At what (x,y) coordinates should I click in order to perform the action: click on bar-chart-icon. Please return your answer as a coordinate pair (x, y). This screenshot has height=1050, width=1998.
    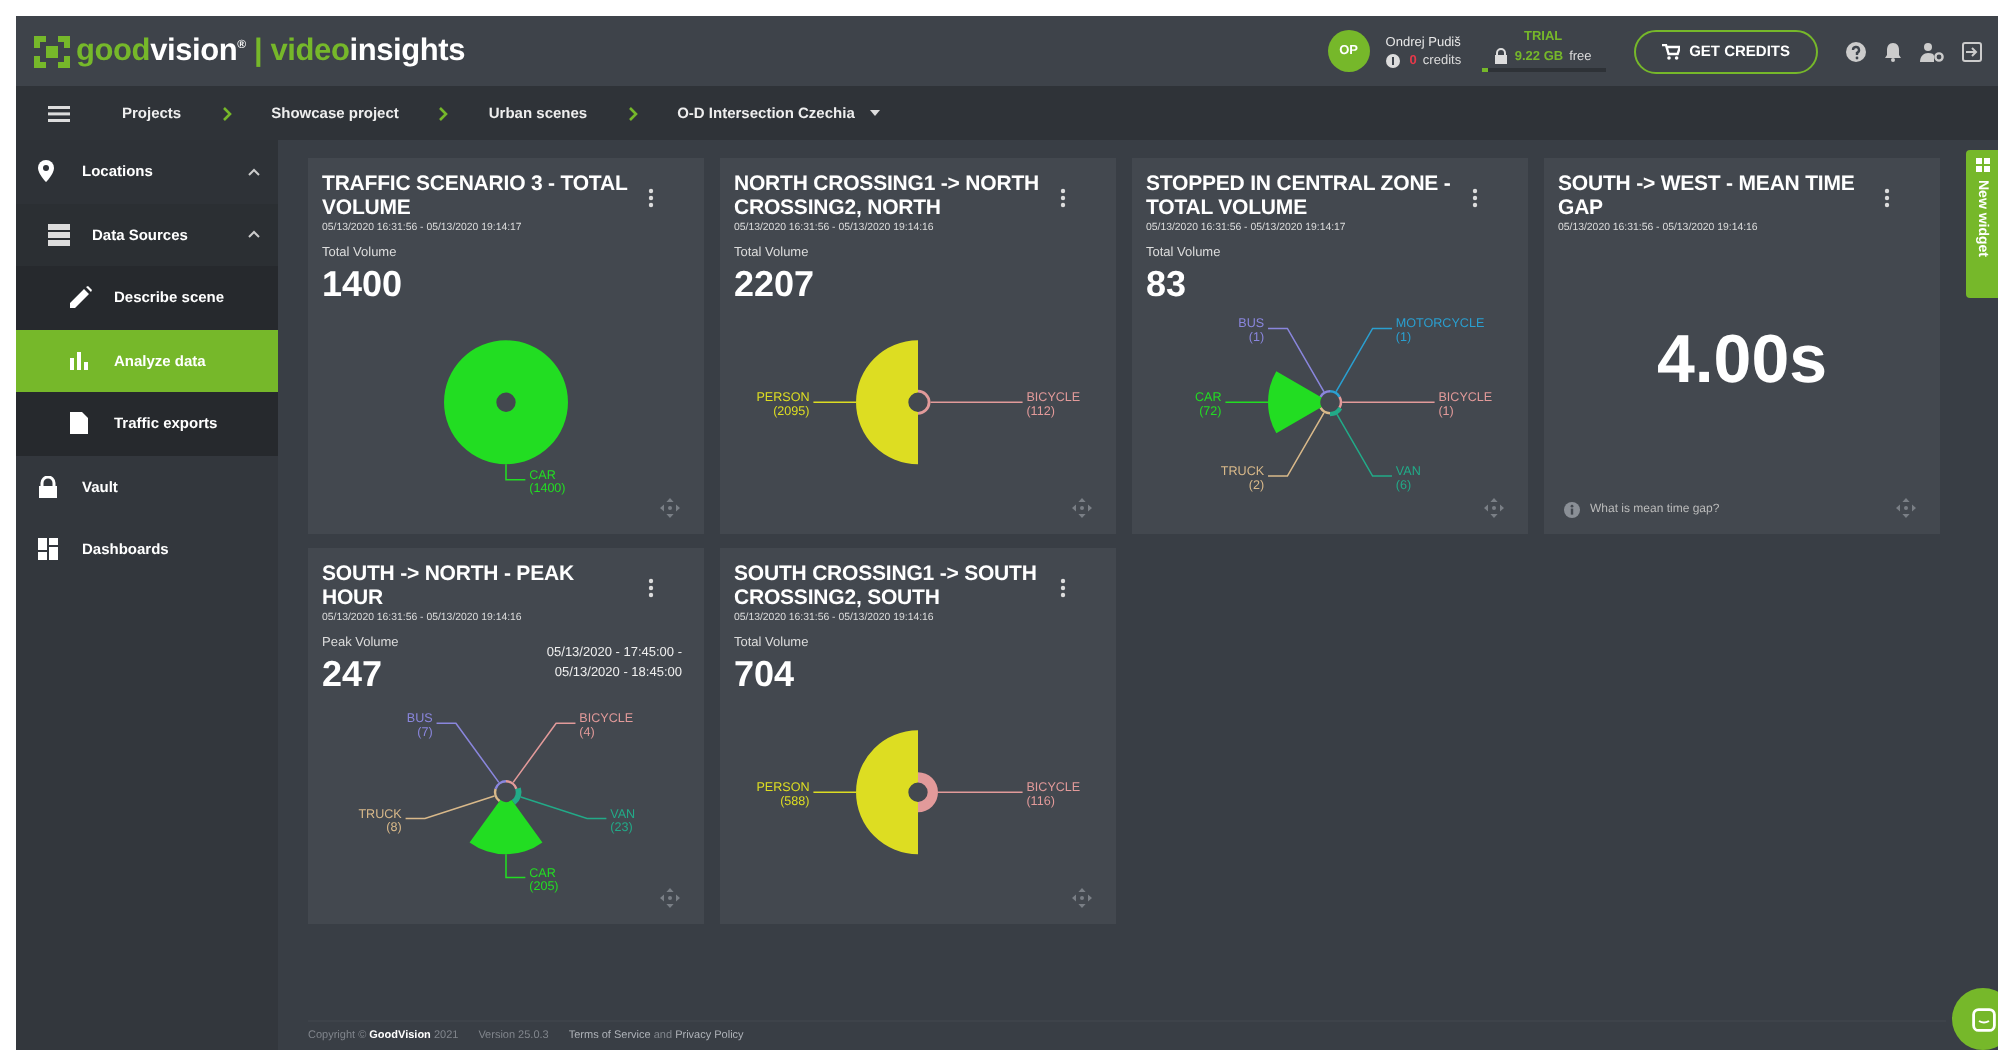
    Looking at the image, I should click on (81, 360).